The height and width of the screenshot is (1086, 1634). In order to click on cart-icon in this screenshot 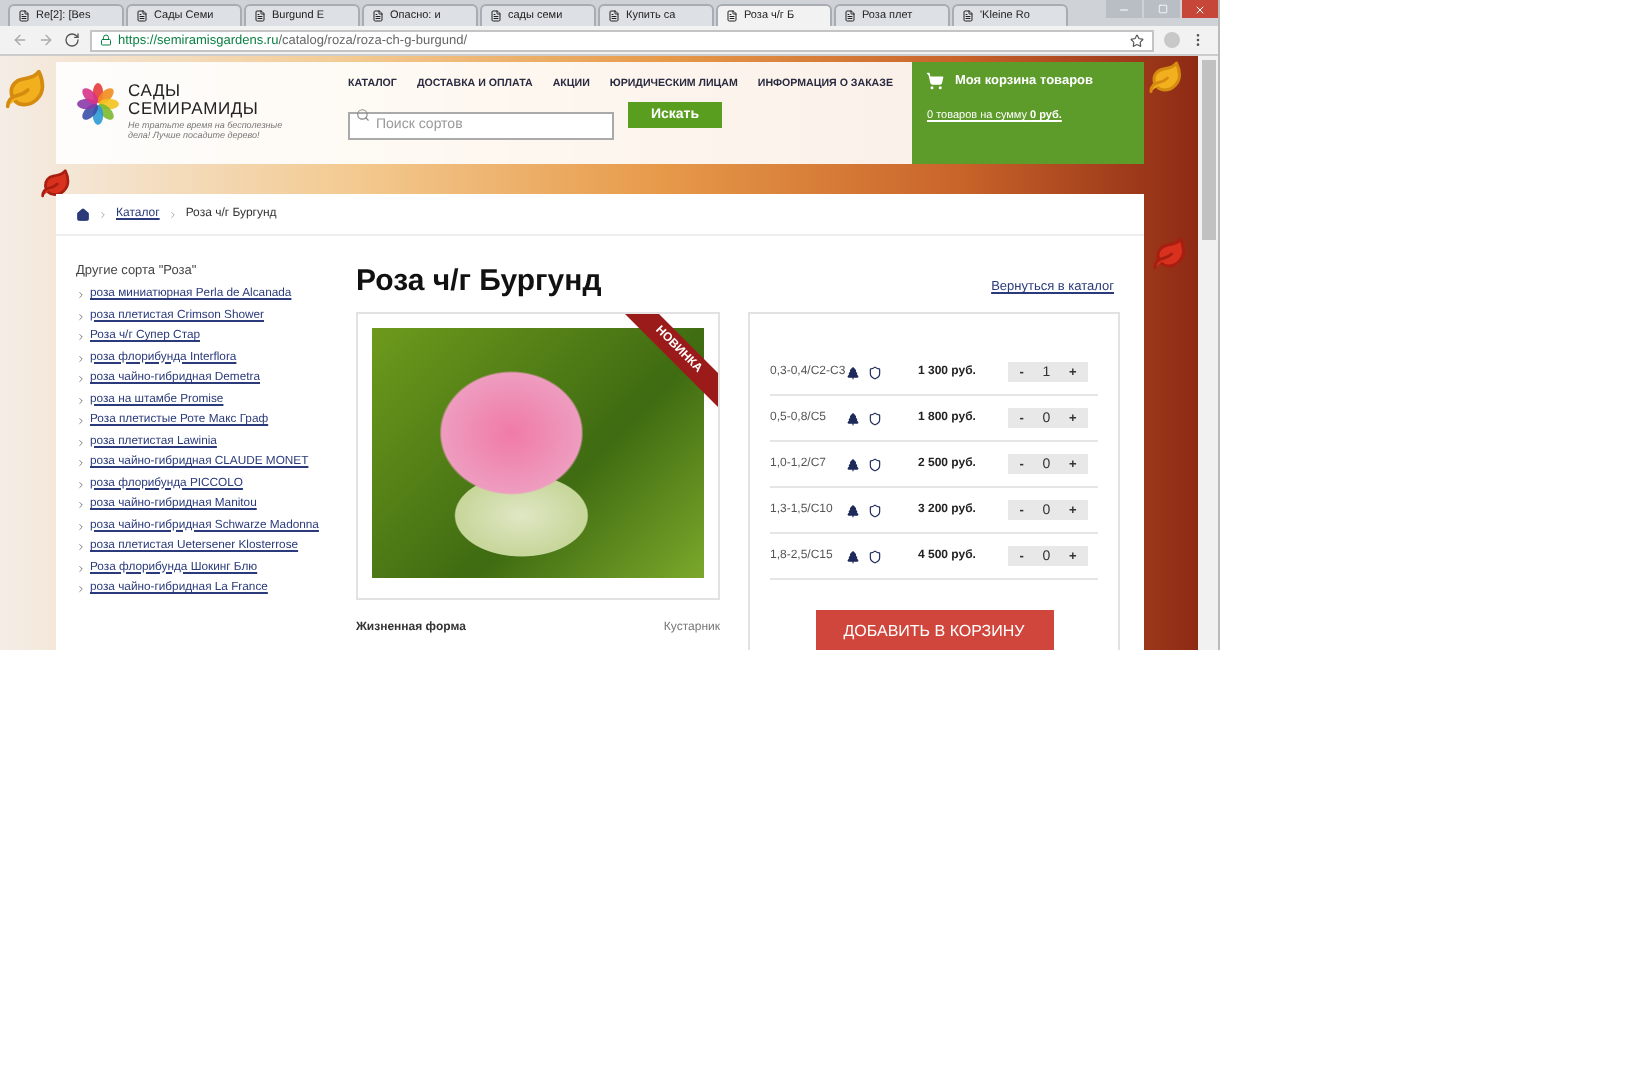, I will do `click(935, 81)`.